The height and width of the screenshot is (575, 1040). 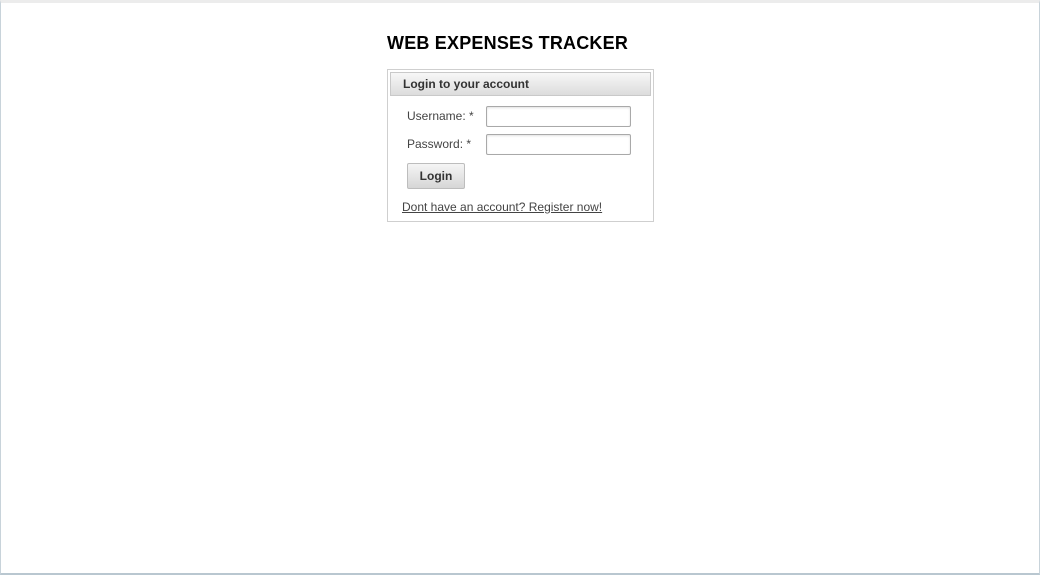 What do you see at coordinates (558, 116) in the screenshot?
I see `username-input` at bounding box center [558, 116].